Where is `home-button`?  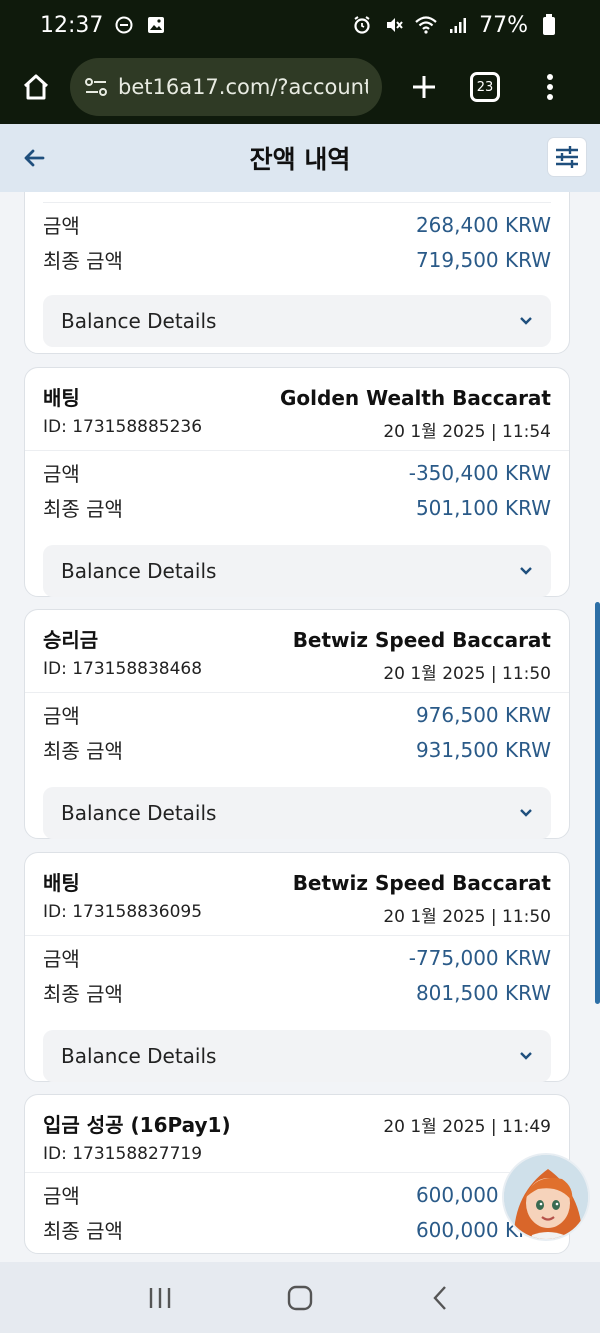 home-button is located at coordinates (36, 87).